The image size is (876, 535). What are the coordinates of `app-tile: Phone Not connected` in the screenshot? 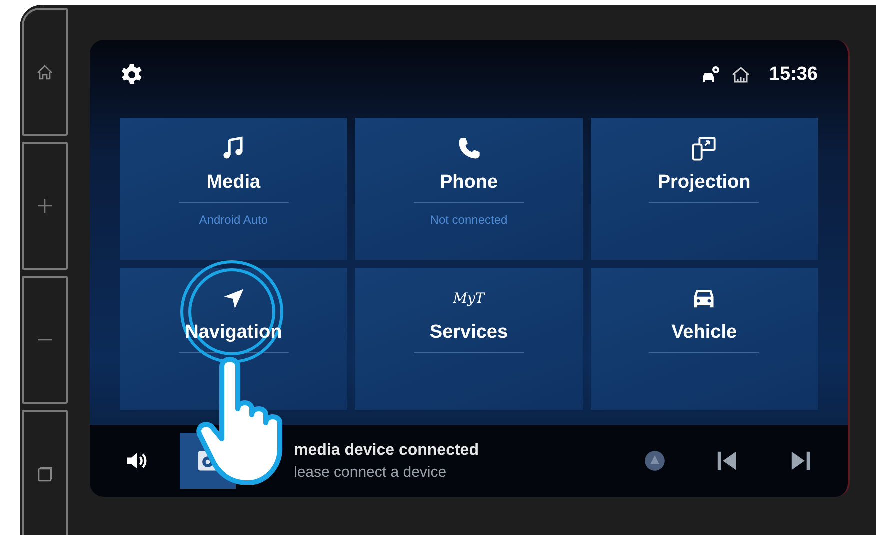 It's located at (469, 189).